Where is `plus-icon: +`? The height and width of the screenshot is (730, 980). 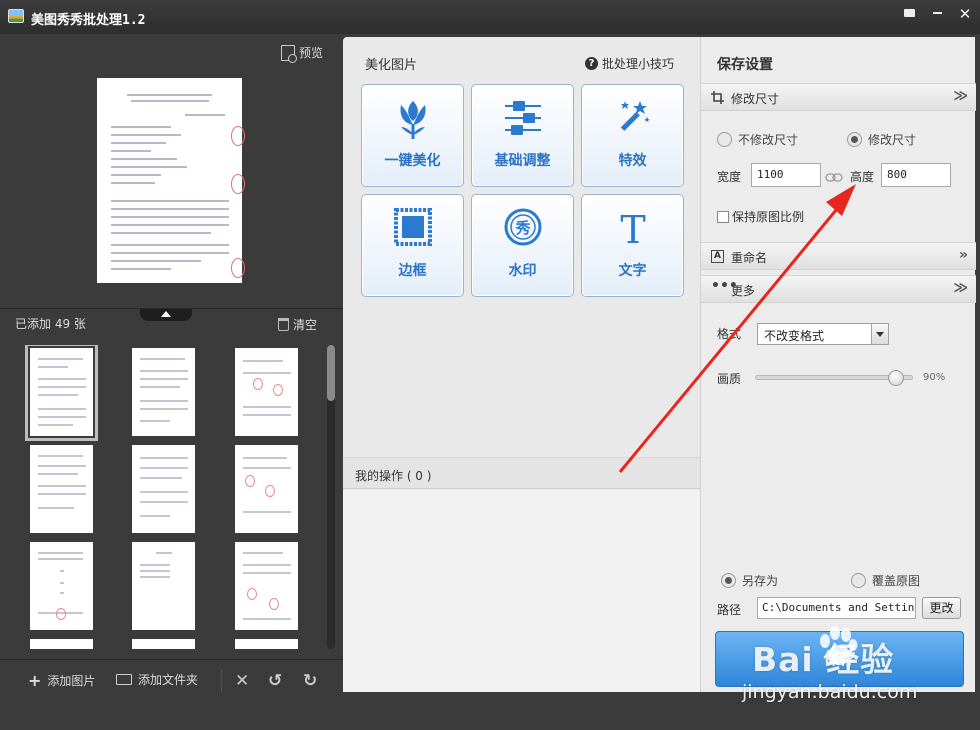 plus-icon: + is located at coordinates (35, 680).